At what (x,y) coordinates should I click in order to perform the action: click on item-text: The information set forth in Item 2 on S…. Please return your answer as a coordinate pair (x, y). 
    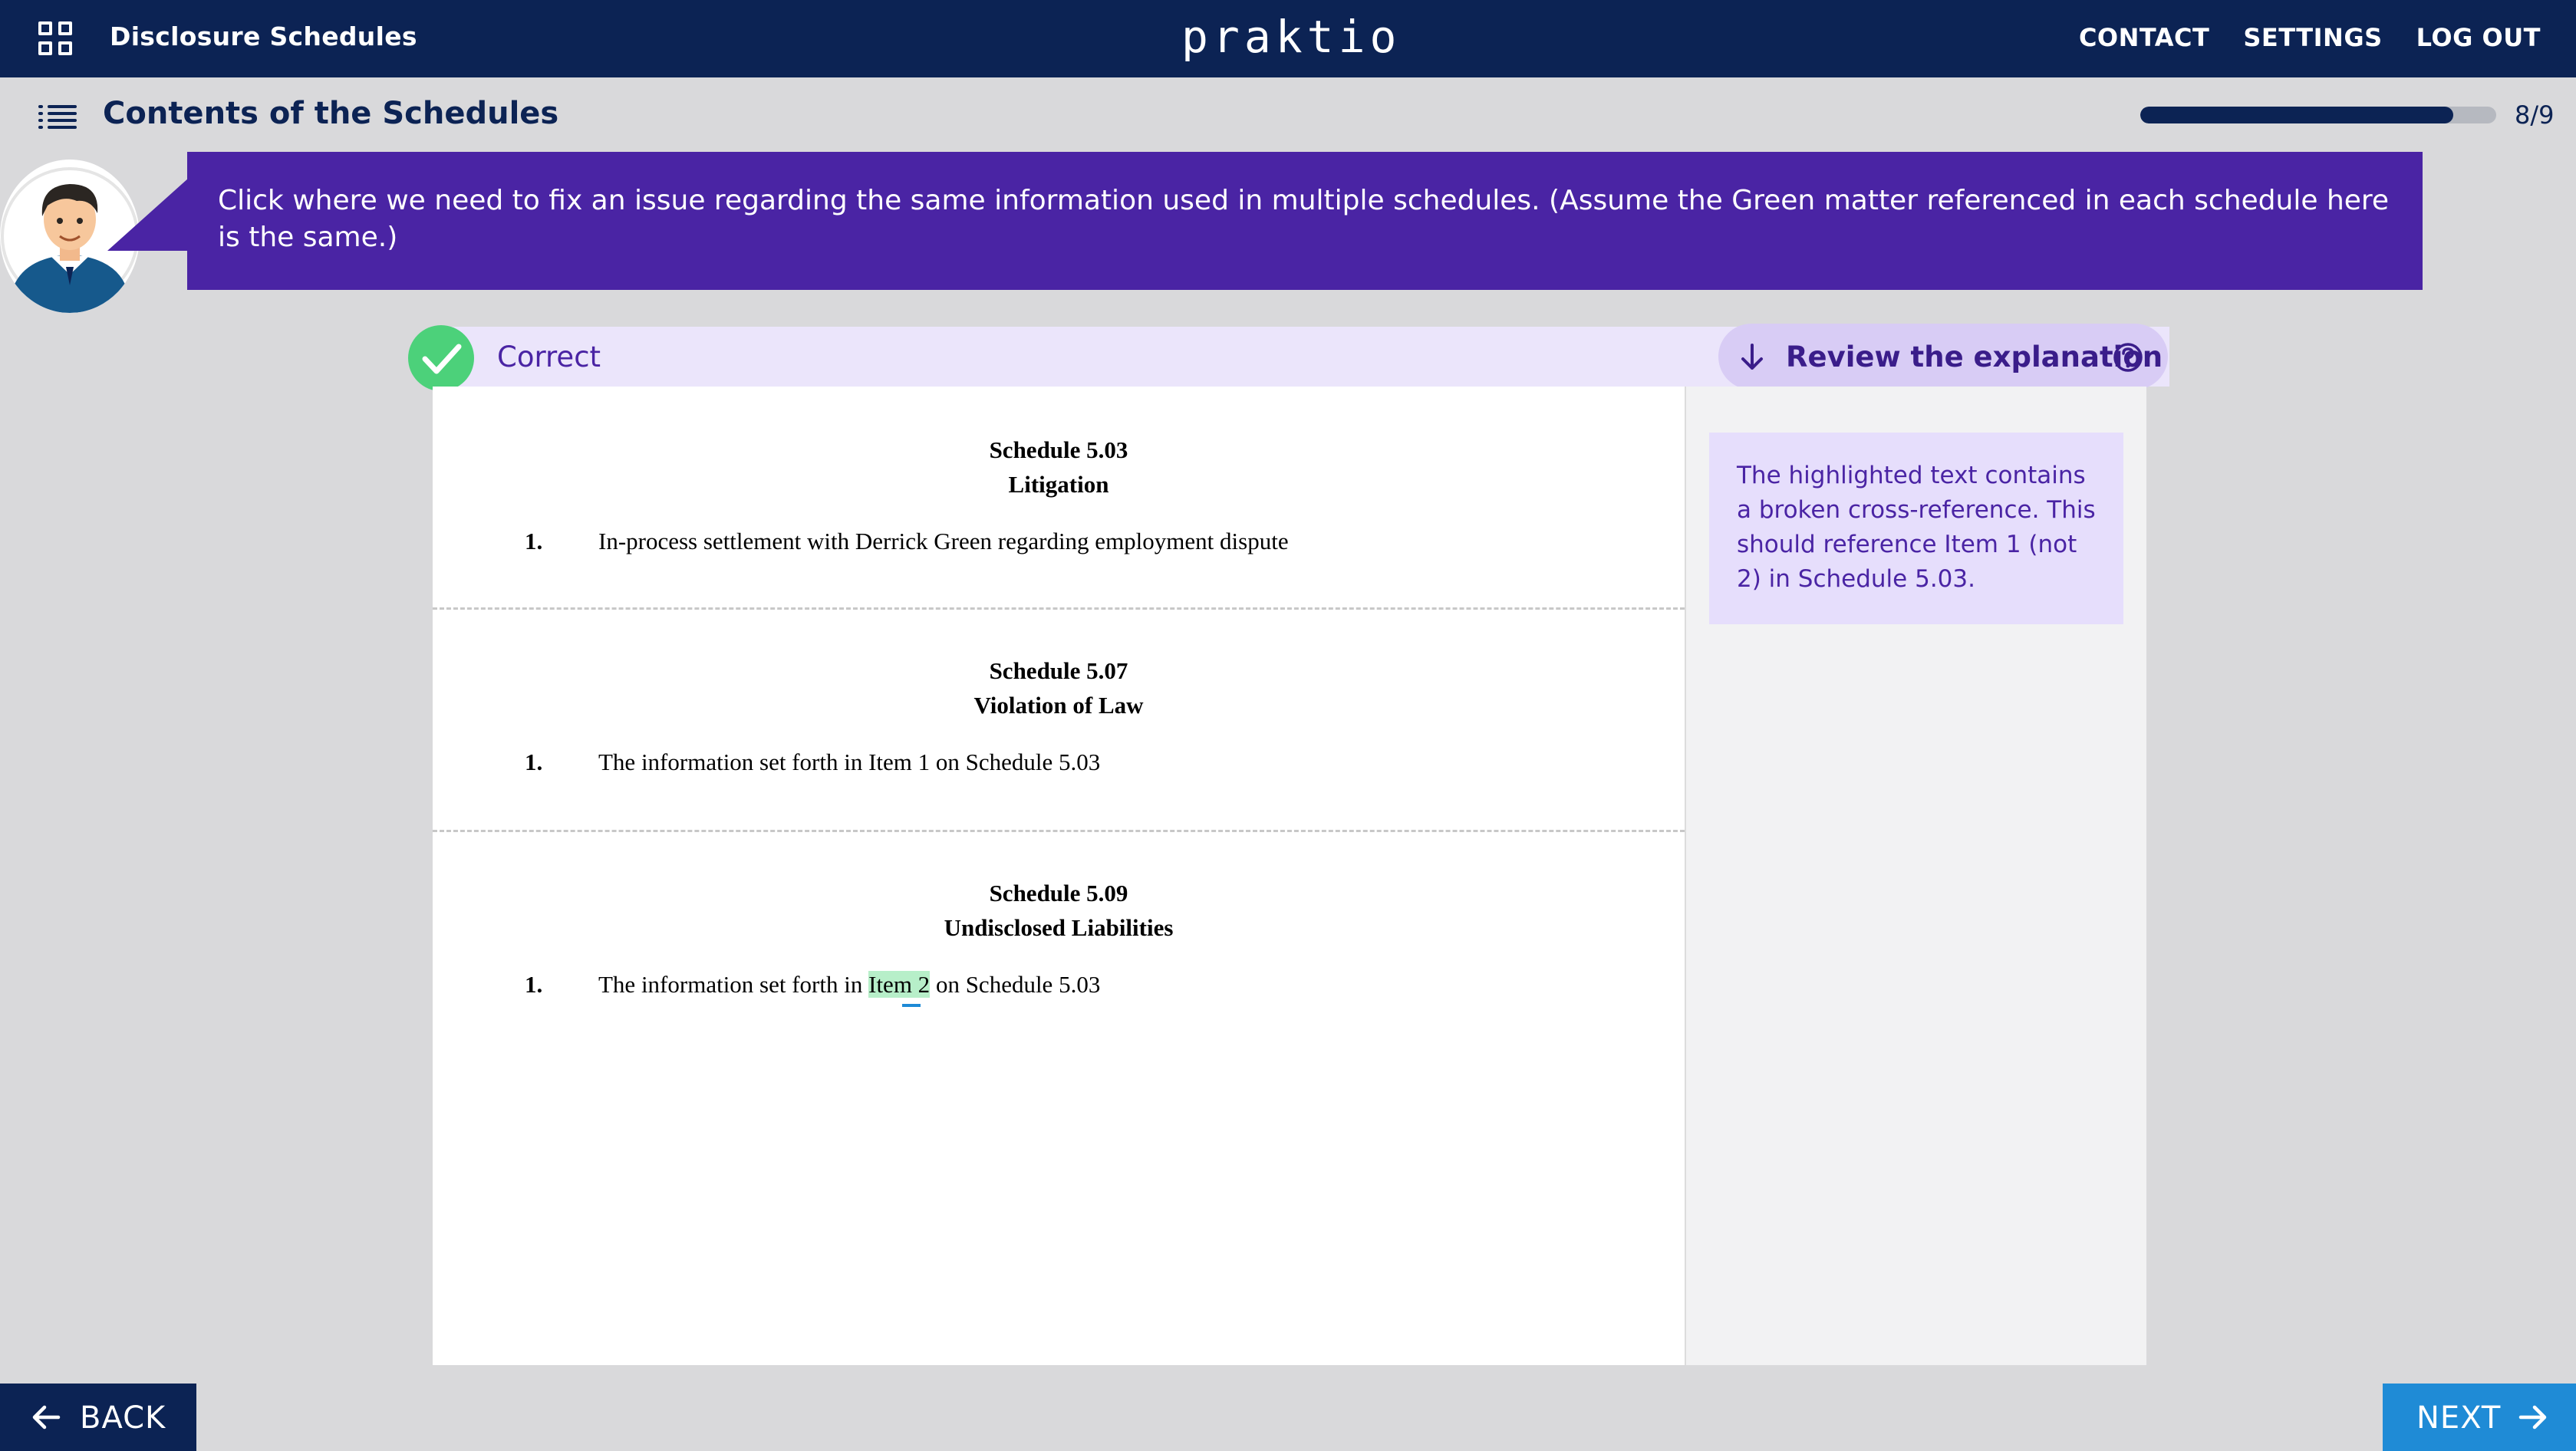
    Looking at the image, I should click on (849, 985).